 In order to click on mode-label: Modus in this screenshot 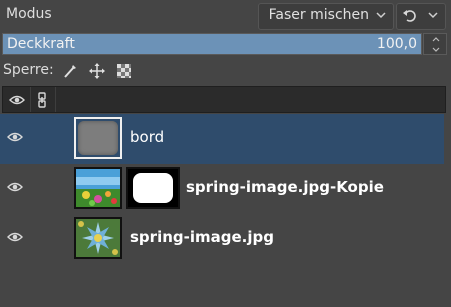, I will do `click(29, 14)`.